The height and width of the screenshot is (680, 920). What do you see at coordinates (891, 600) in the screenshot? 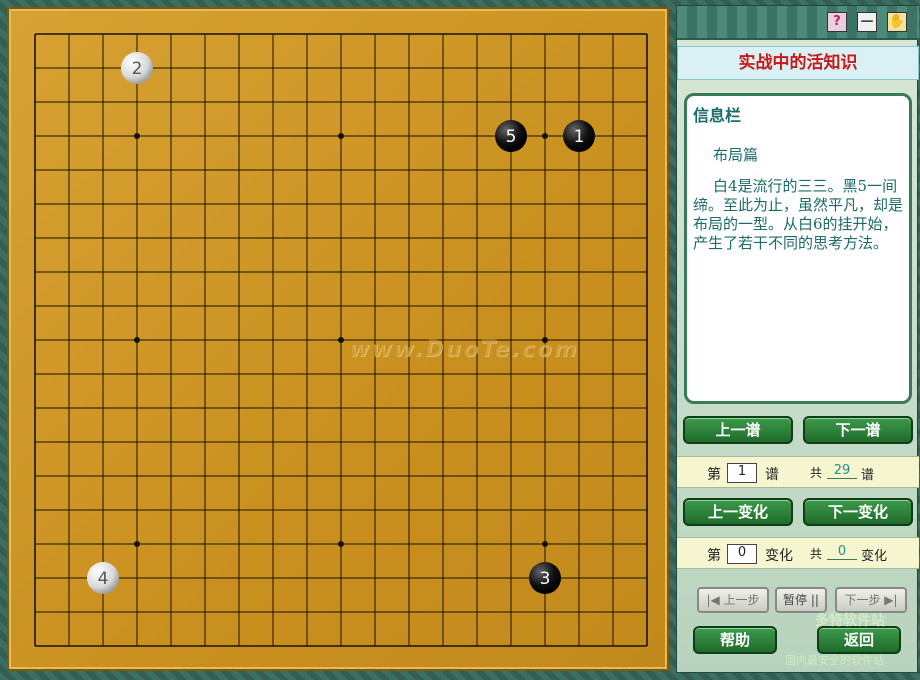
I see `skip-forward-icon: ▶|` at bounding box center [891, 600].